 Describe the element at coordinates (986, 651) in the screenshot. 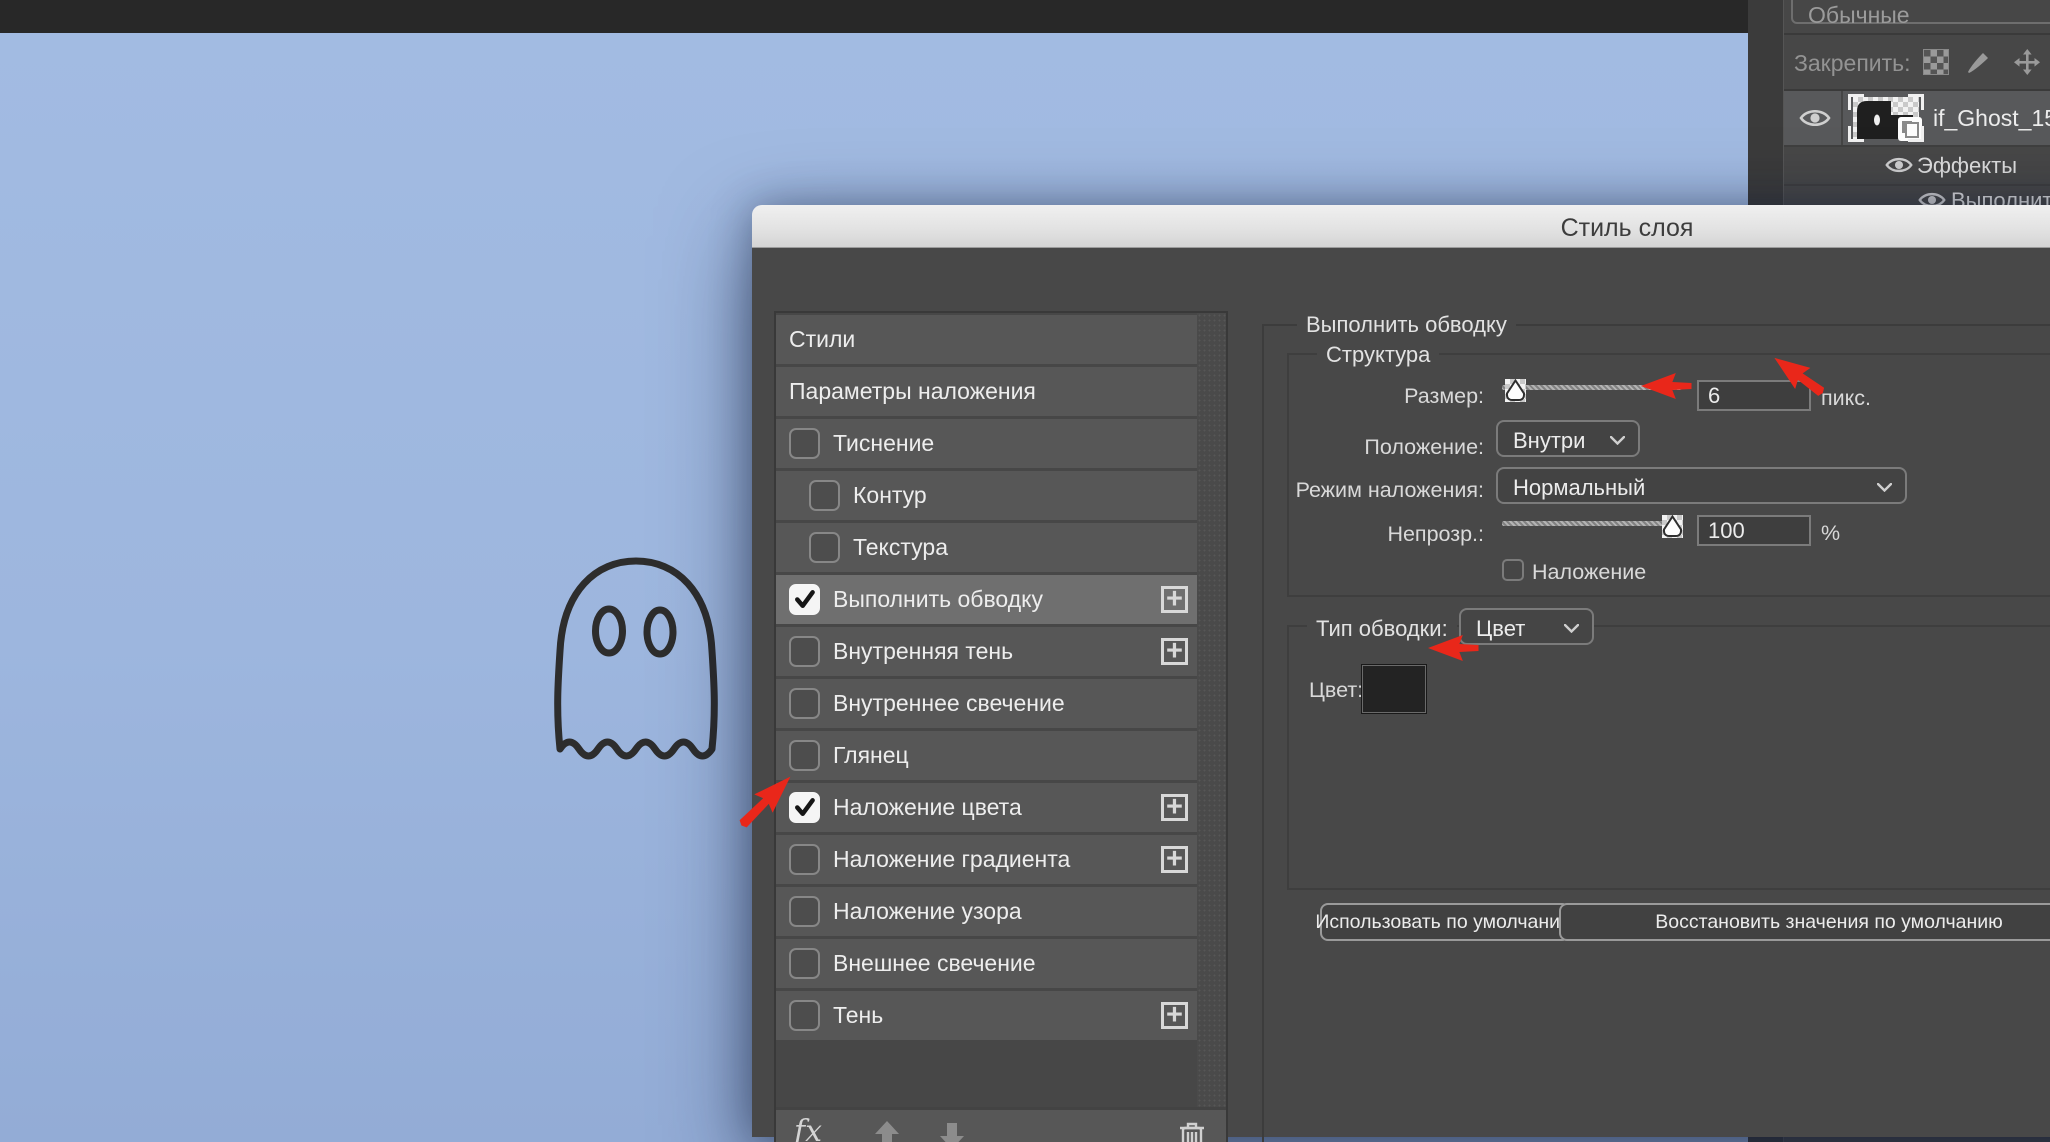

I see `style-row-6: Внутренняя тень +` at that location.